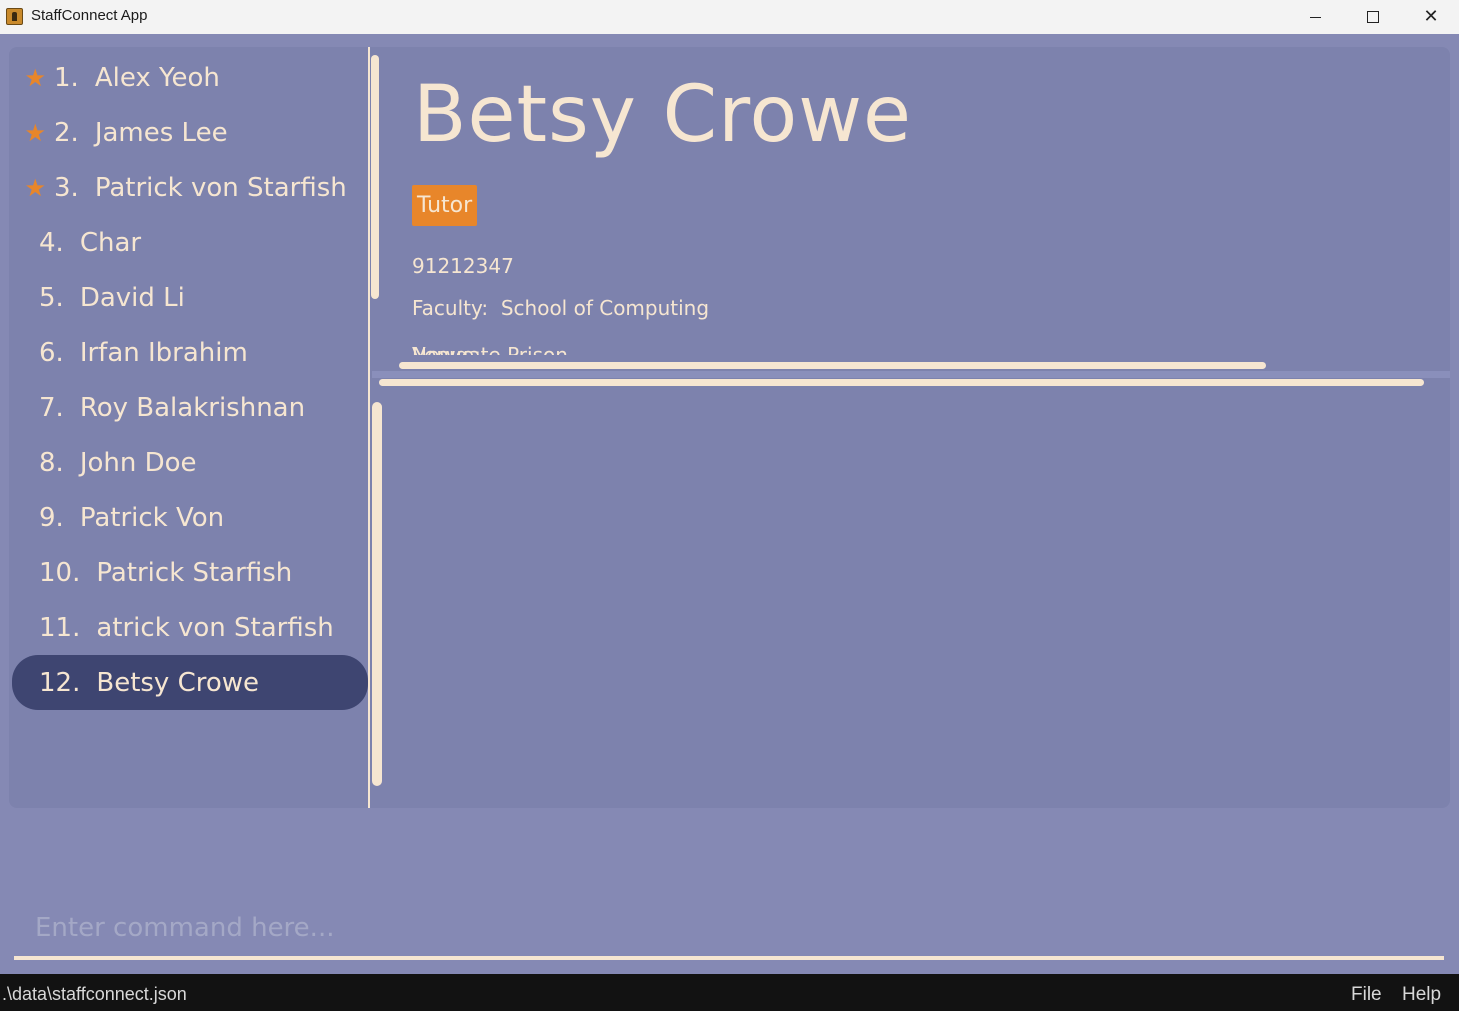 The height and width of the screenshot is (1011, 1459). What do you see at coordinates (132, 297) in the screenshot?
I see `person-name: David Li` at bounding box center [132, 297].